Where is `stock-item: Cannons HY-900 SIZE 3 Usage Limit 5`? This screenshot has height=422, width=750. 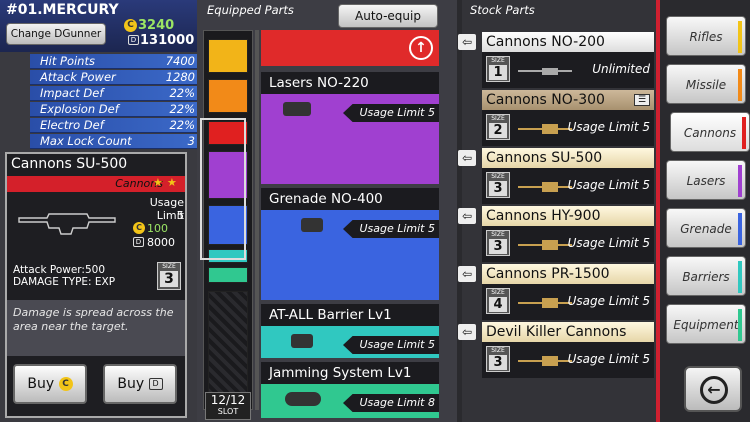
stock-item: Cannons HY-900 SIZE 3 Usage Limit 5 is located at coordinates (568, 234).